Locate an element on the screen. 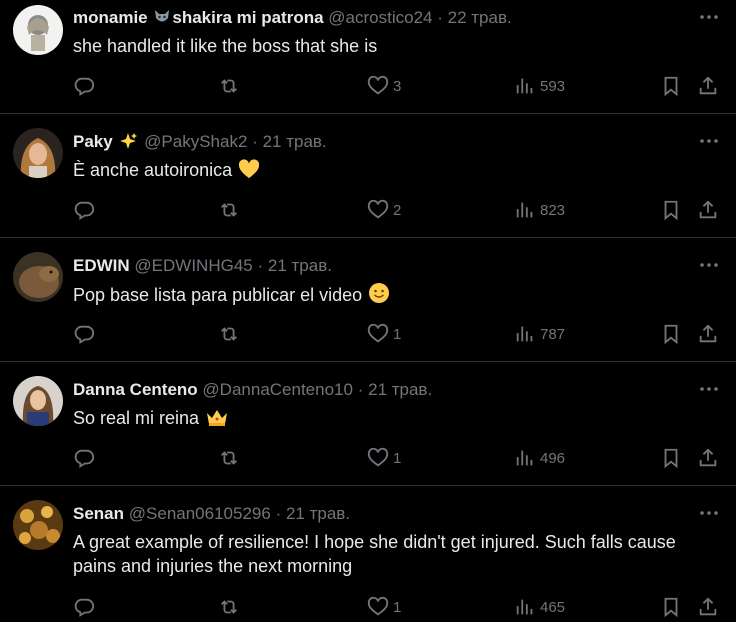 The image size is (736, 622). views-count: 823 is located at coordinates (553, 210).